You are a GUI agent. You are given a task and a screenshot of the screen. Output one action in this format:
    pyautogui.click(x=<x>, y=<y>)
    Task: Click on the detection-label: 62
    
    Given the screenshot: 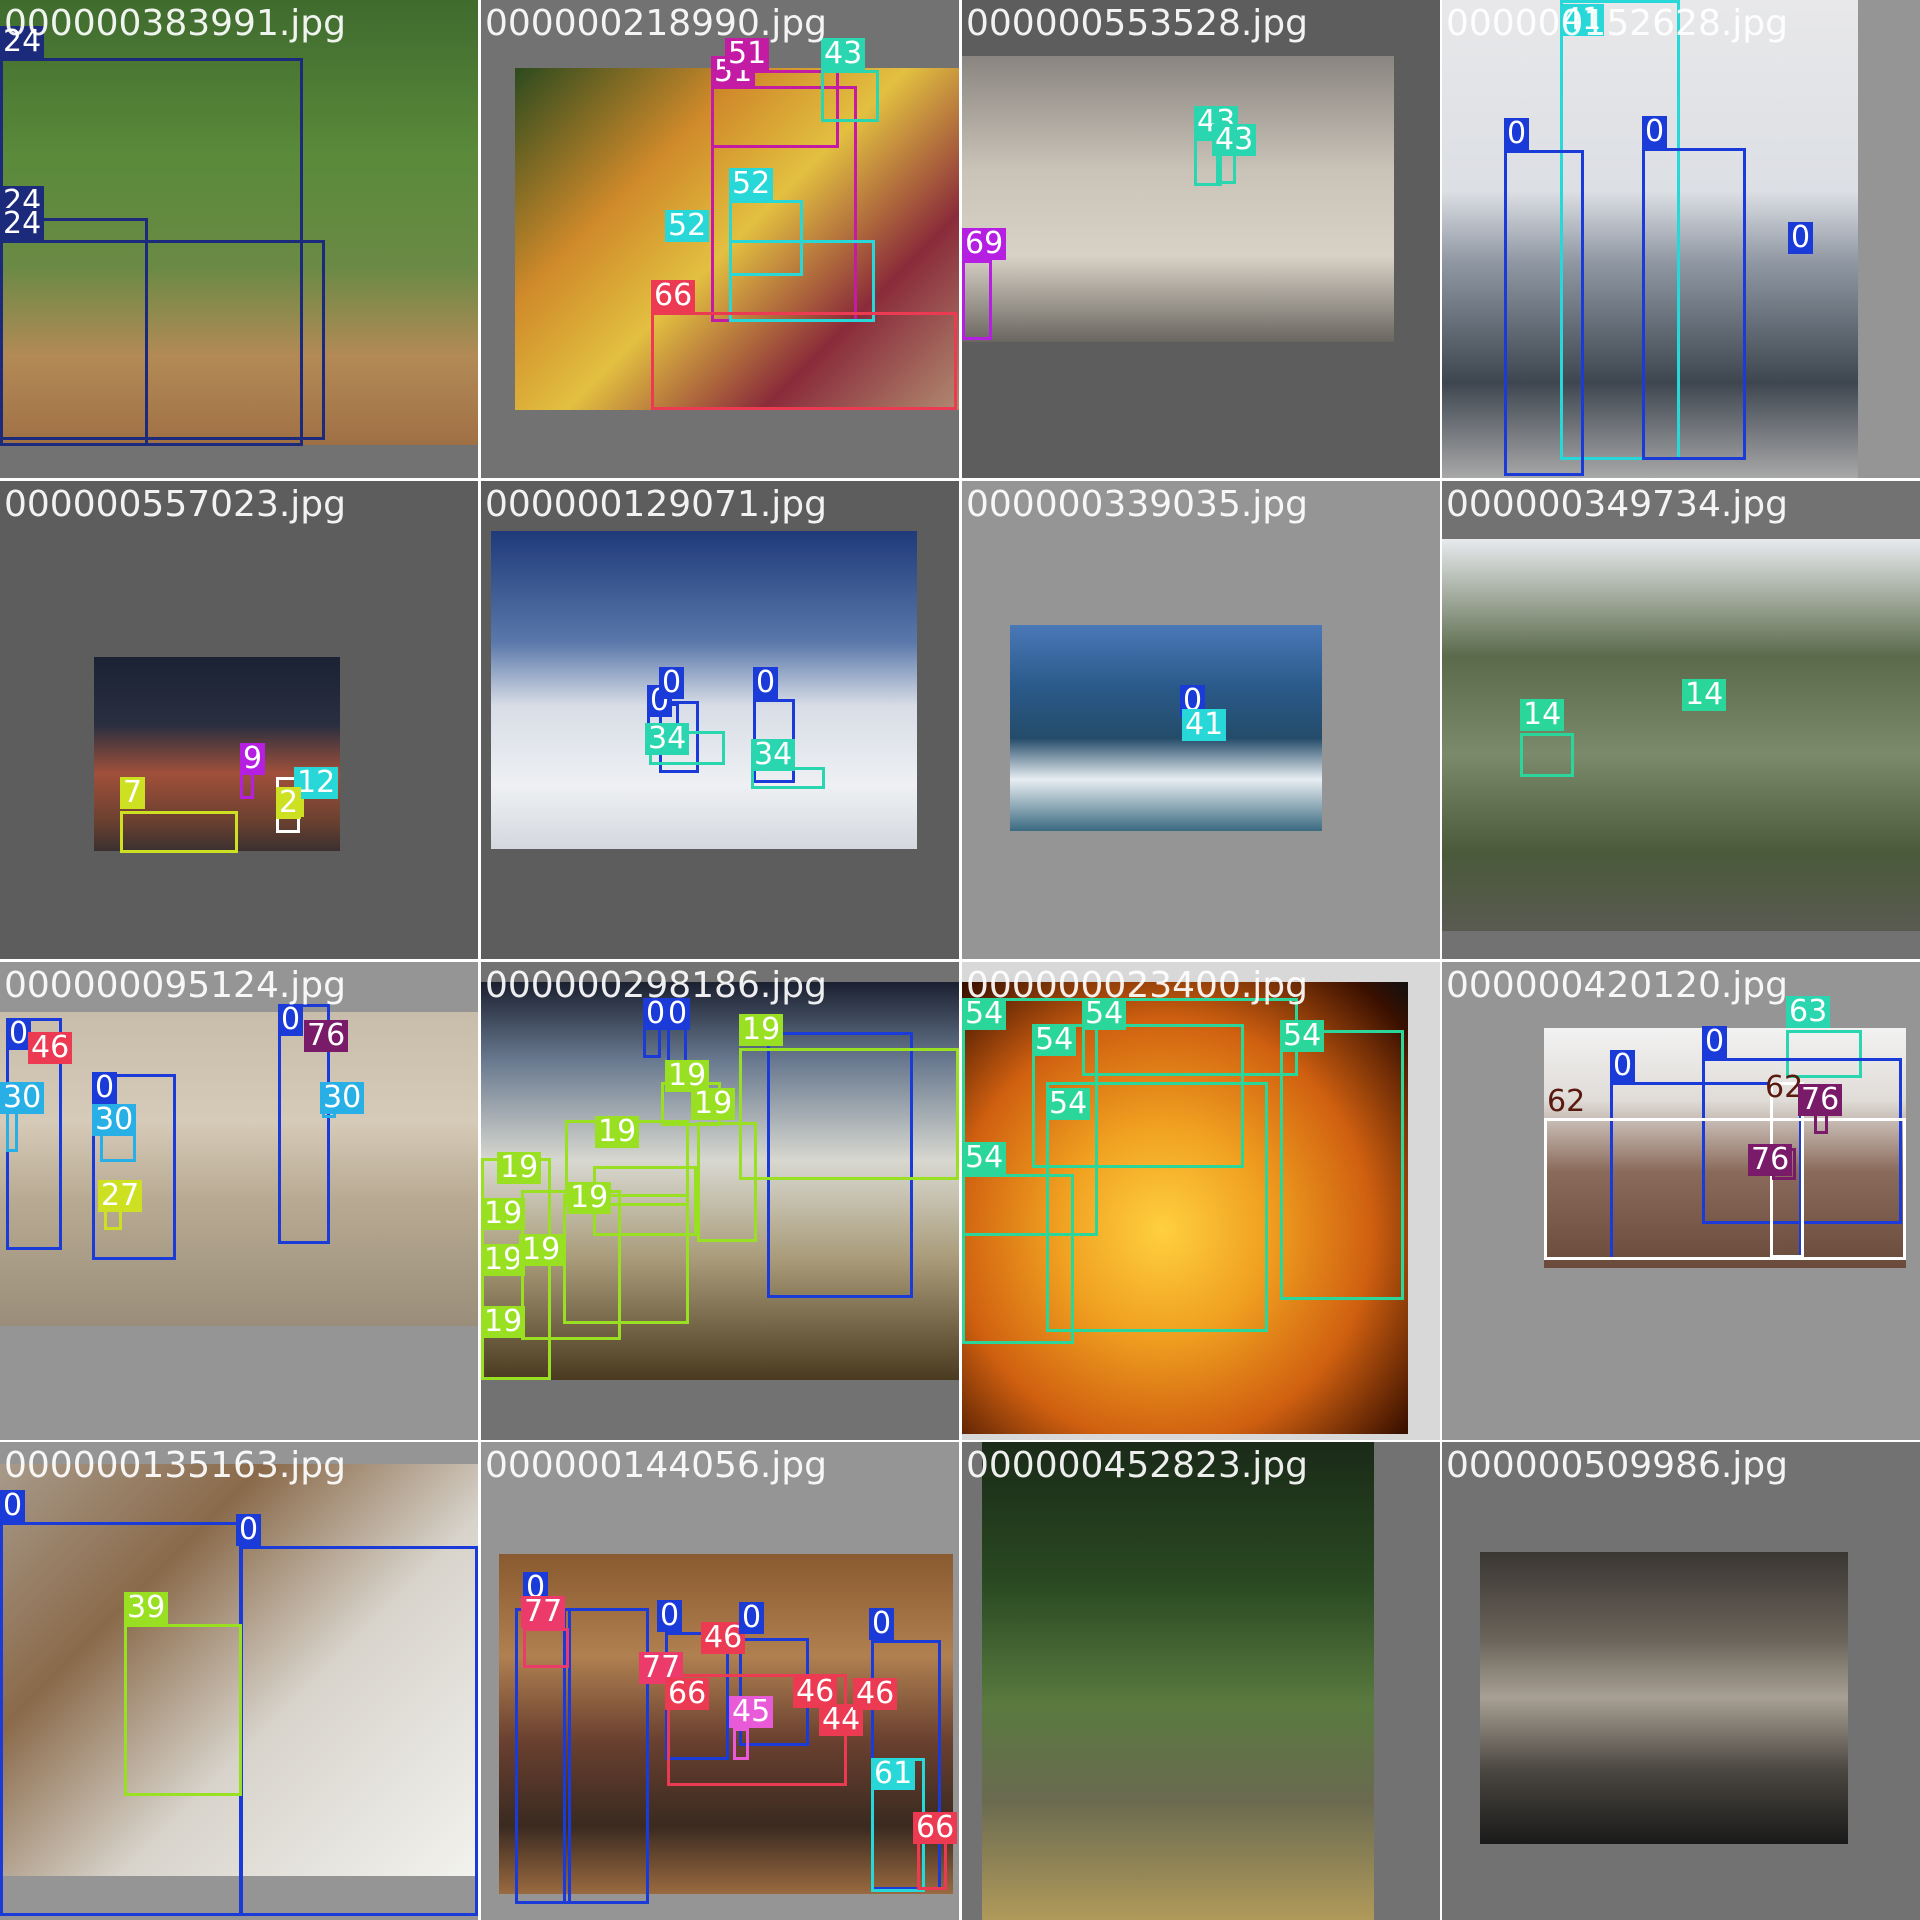 What is the action you would take?
    pyautogui.click(x=1566, y=1101)
    